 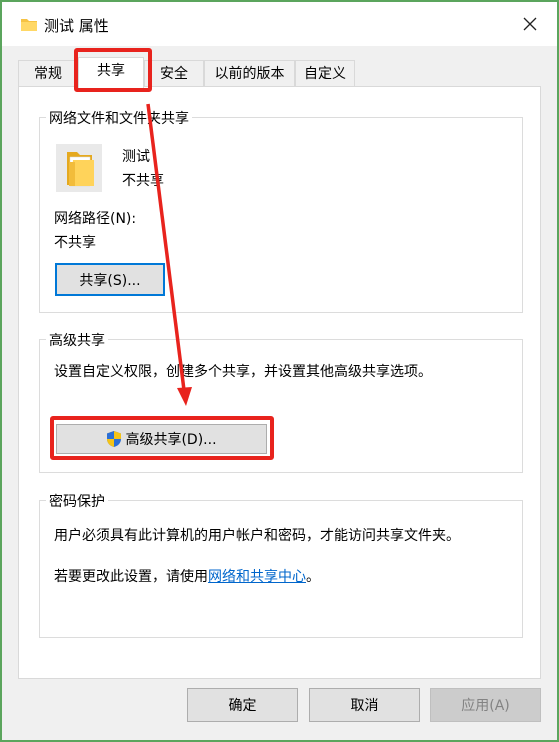 I want to click on network-path-value: 不共享, so click(x=75, y=243).